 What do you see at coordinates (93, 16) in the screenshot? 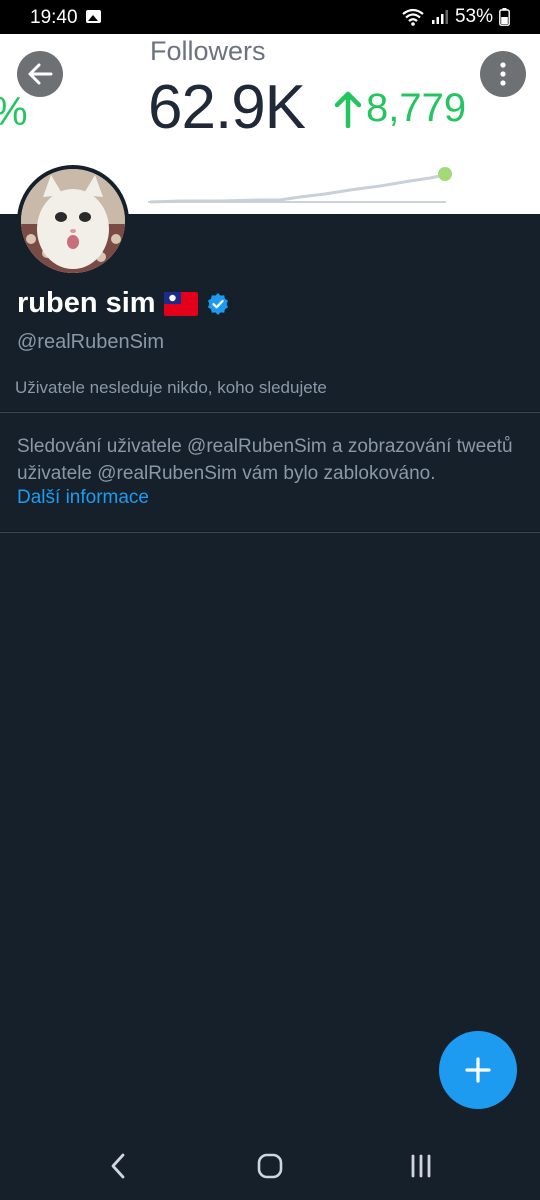
I see `gallery-notification-icon` at bounding box center [93, 16].